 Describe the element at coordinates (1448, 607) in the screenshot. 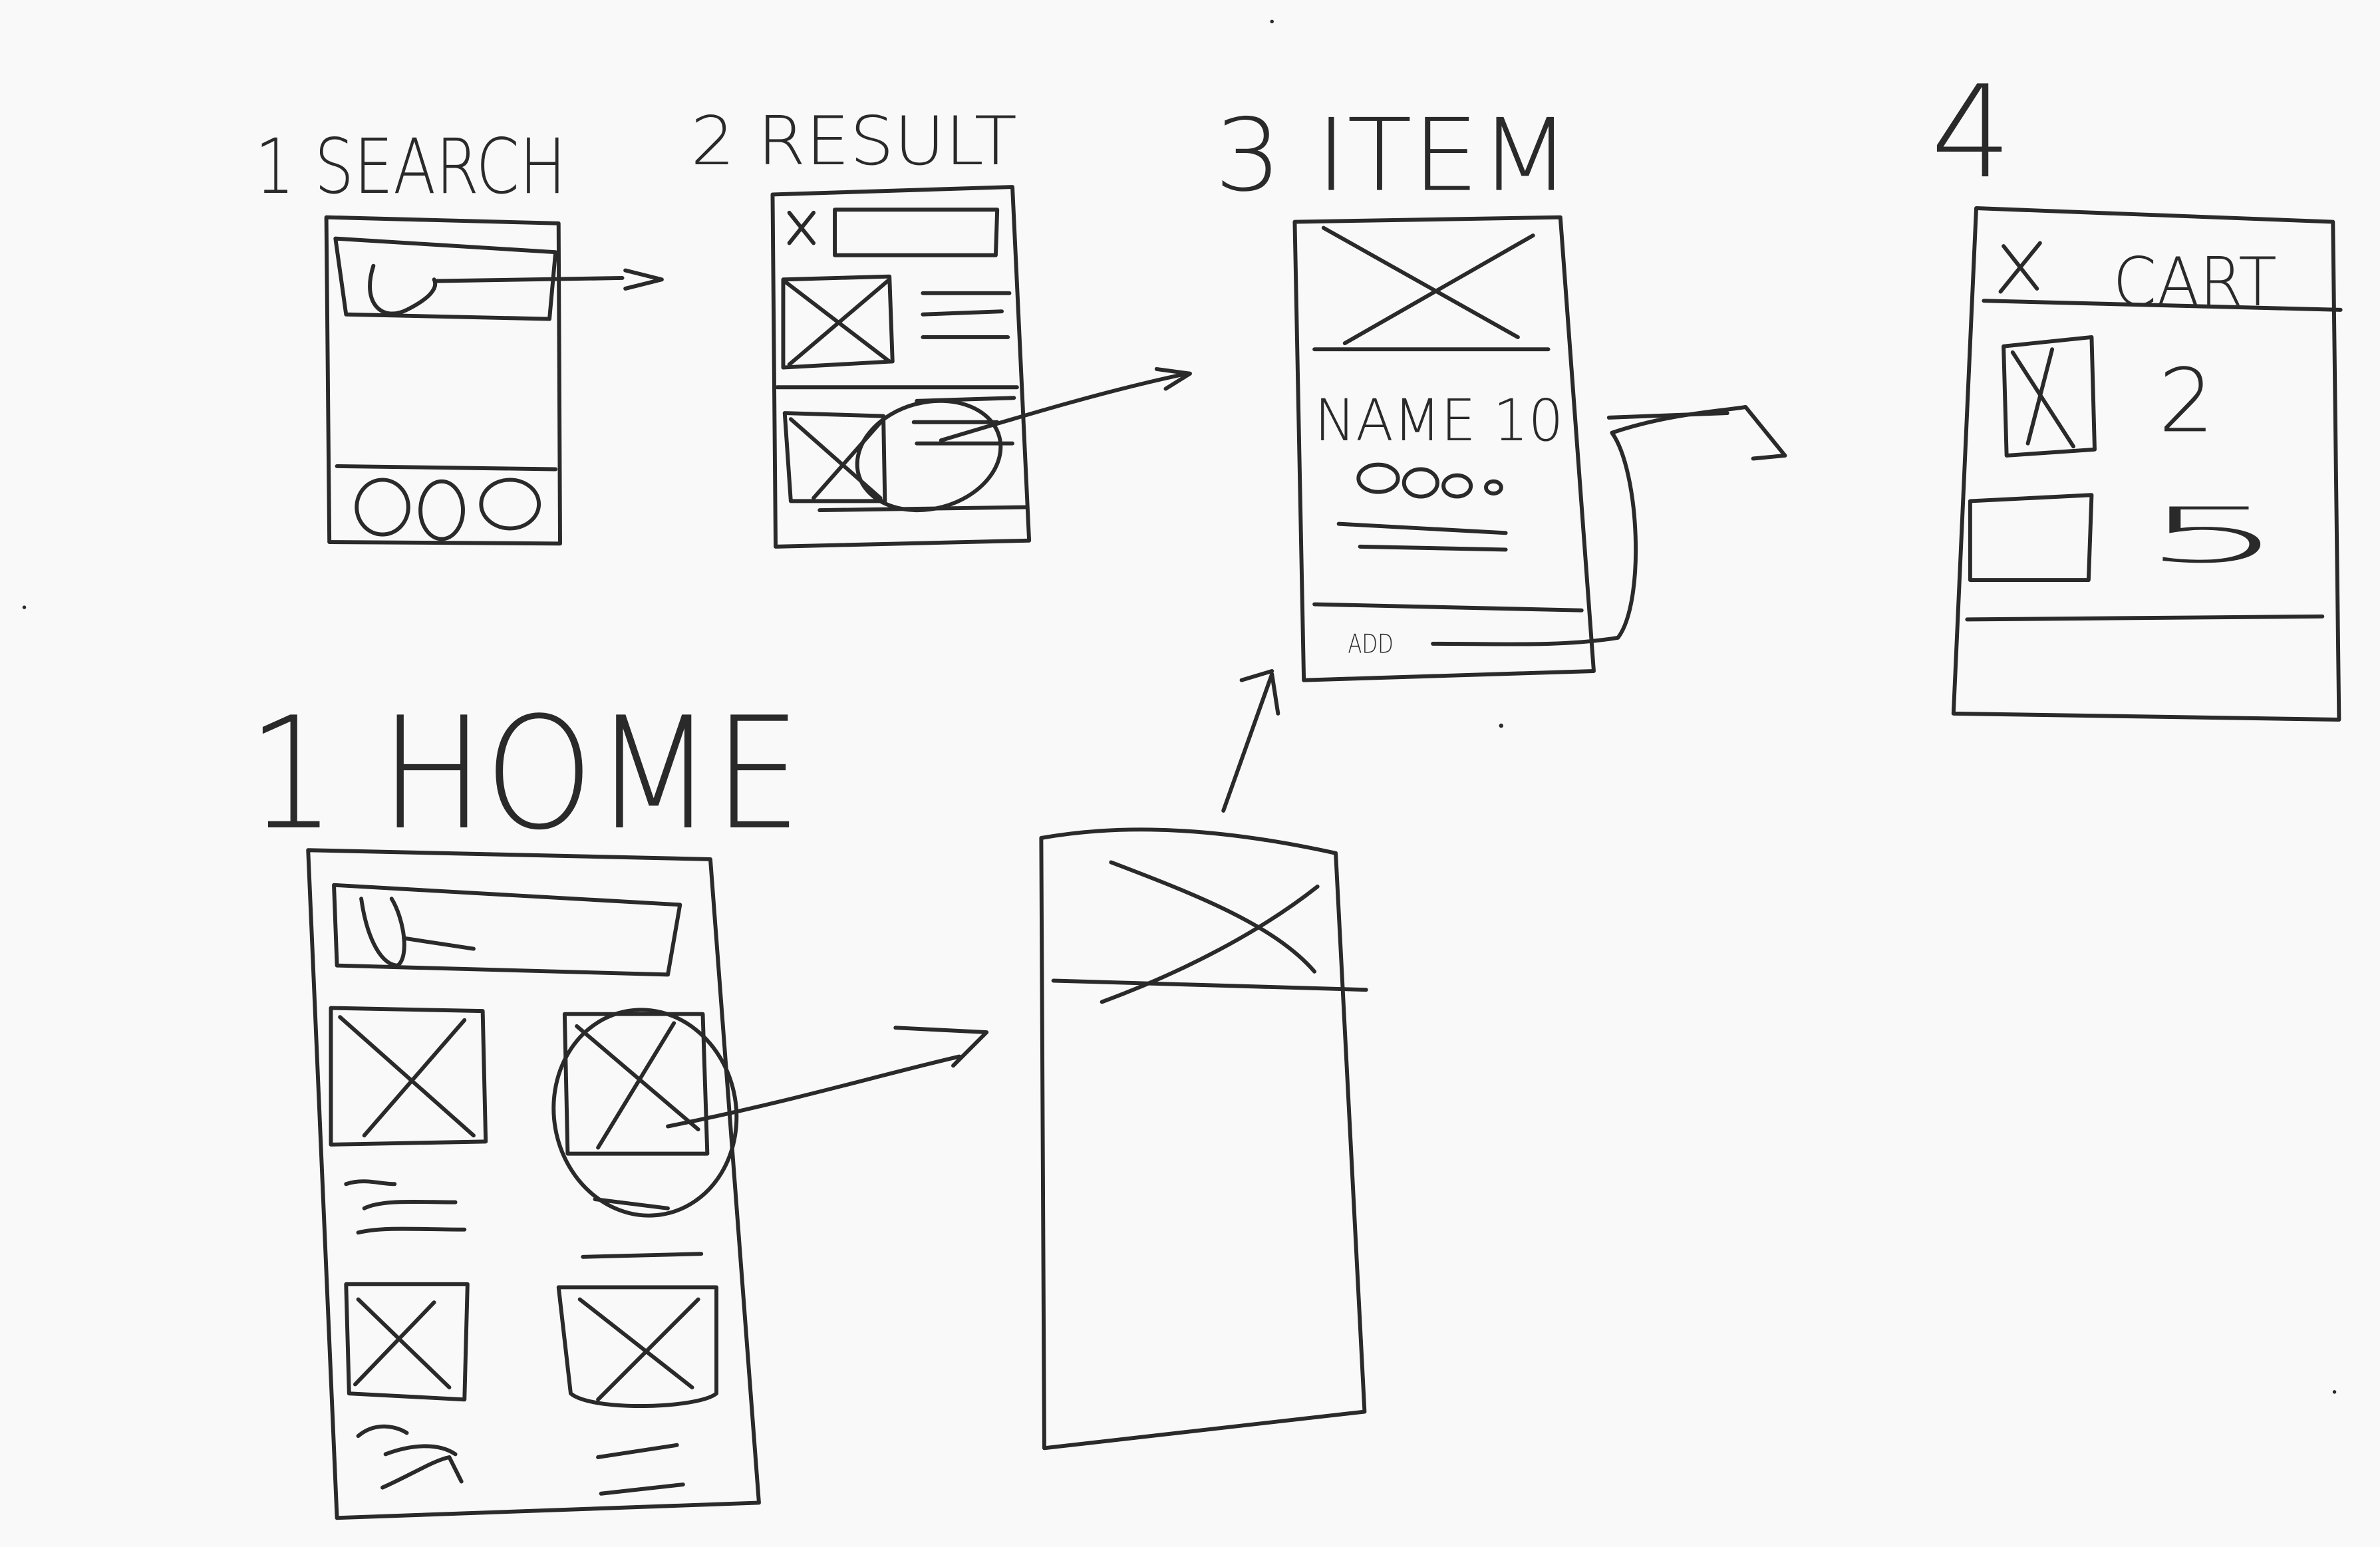

I see `item-footer-divider` at that location.